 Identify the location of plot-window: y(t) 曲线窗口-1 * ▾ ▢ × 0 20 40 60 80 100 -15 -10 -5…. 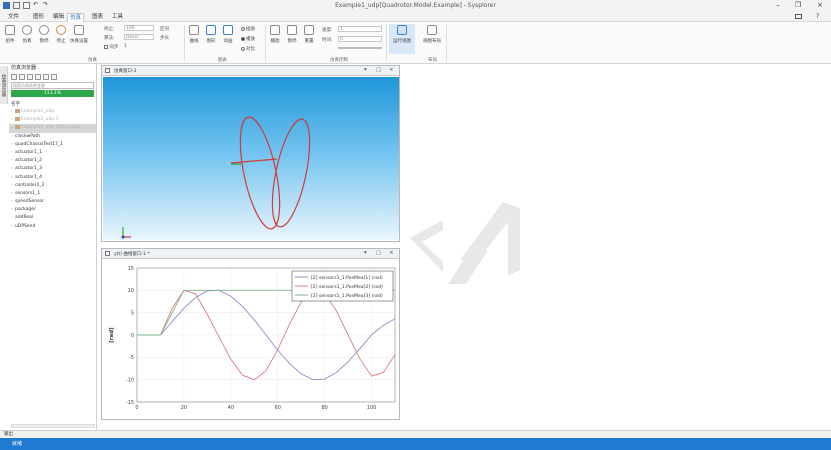
(250, 334).